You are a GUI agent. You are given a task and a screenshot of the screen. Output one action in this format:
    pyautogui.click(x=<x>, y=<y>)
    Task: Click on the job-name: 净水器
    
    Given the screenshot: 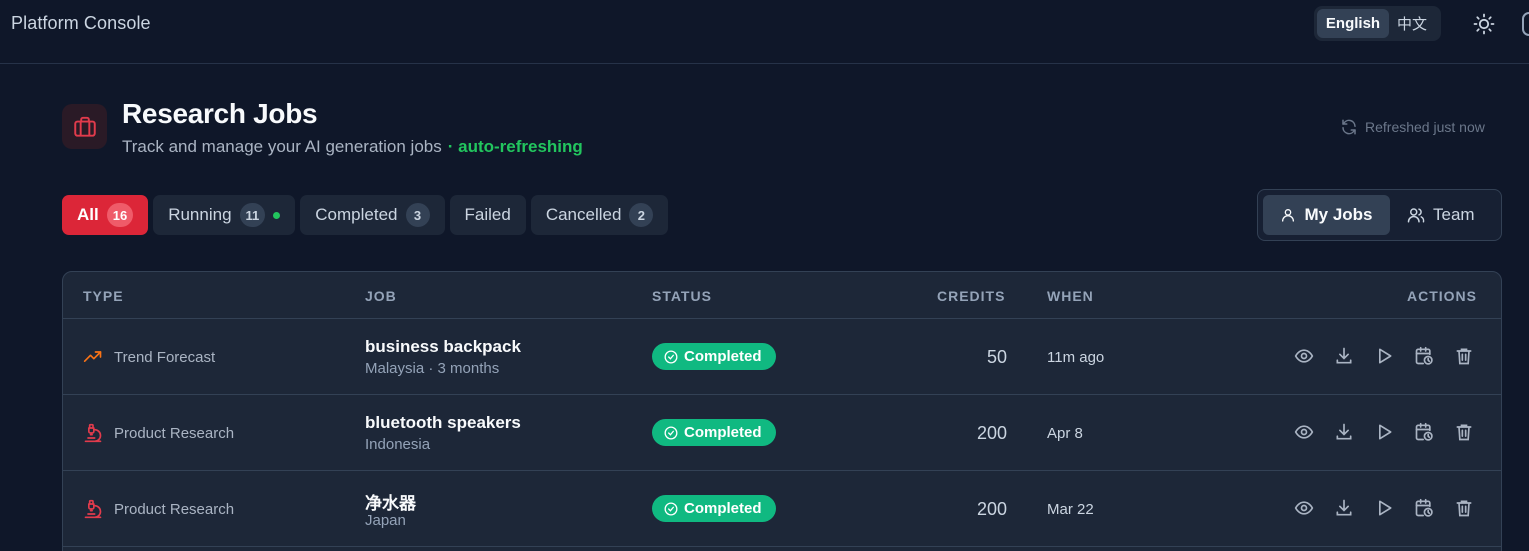 What is the action you would take?
    pyautogui.click(x=390, y=501)
    